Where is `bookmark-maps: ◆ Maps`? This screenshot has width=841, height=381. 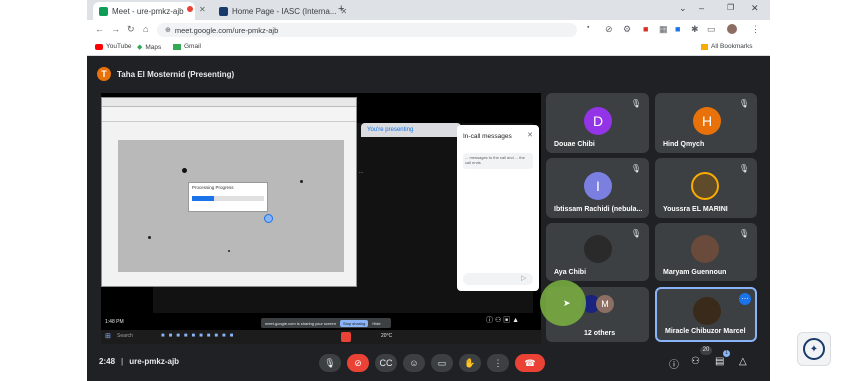
bookmark-maps: ◆ Maps is located at coordinates (149, 47).